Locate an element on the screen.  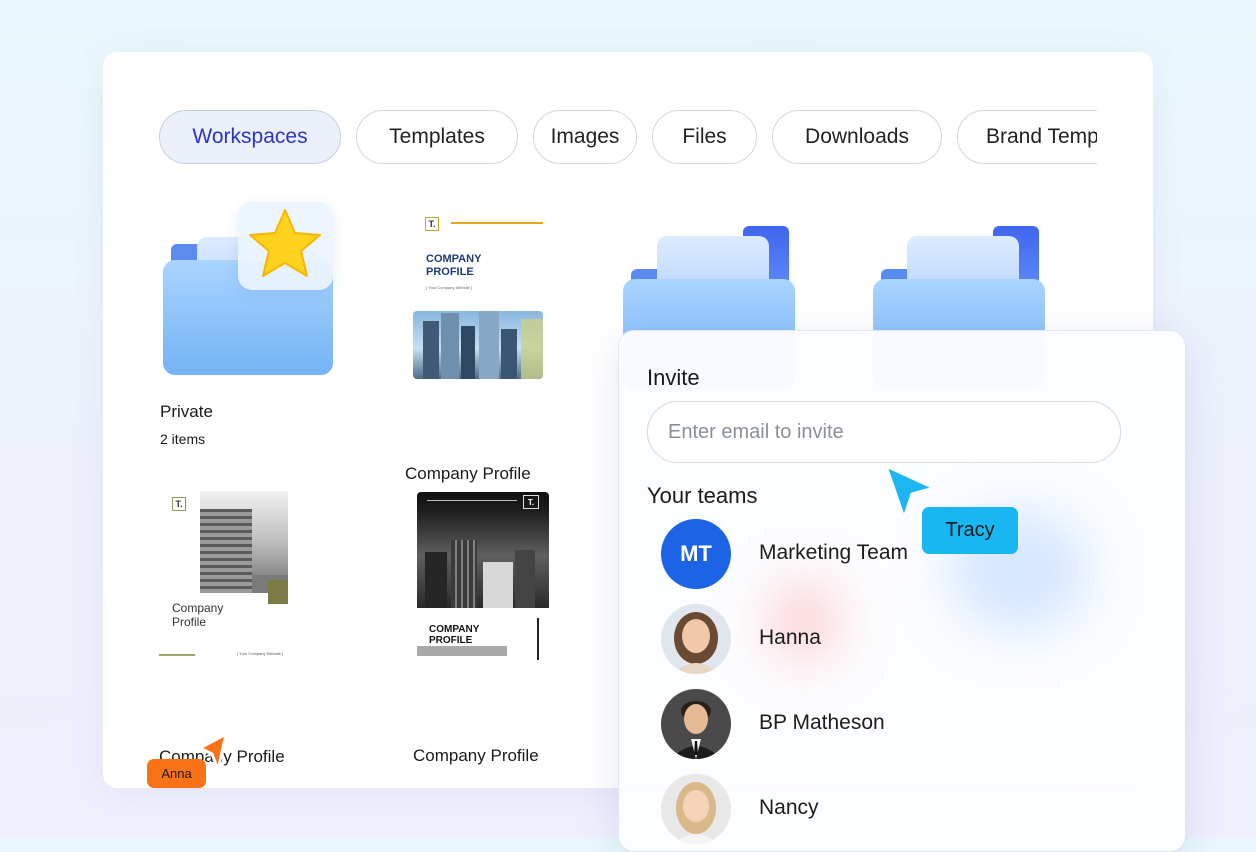
tab-files: Files is located at coordinates (704, 137).